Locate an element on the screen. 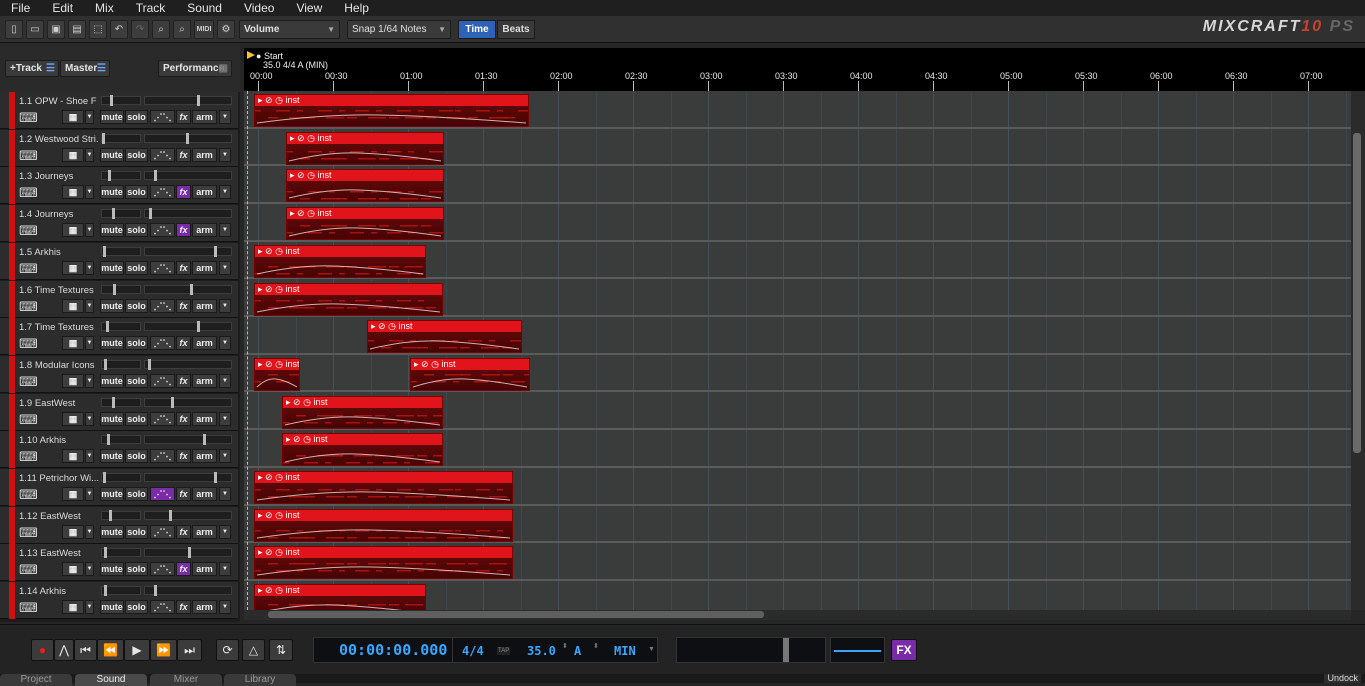 The height and width of the screenshot is (686, 1365). track-row: 1.9 EastWest ⌨ ▦ ▼ mute solo ⋰⋱ fx arm ▼ is located at coordinates (119, 412).